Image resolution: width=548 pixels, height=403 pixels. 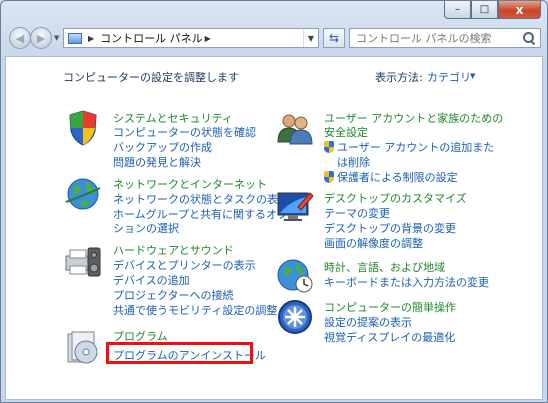 I want to click on link-change-theme: テーマの変更, so click(x=357, y=213).